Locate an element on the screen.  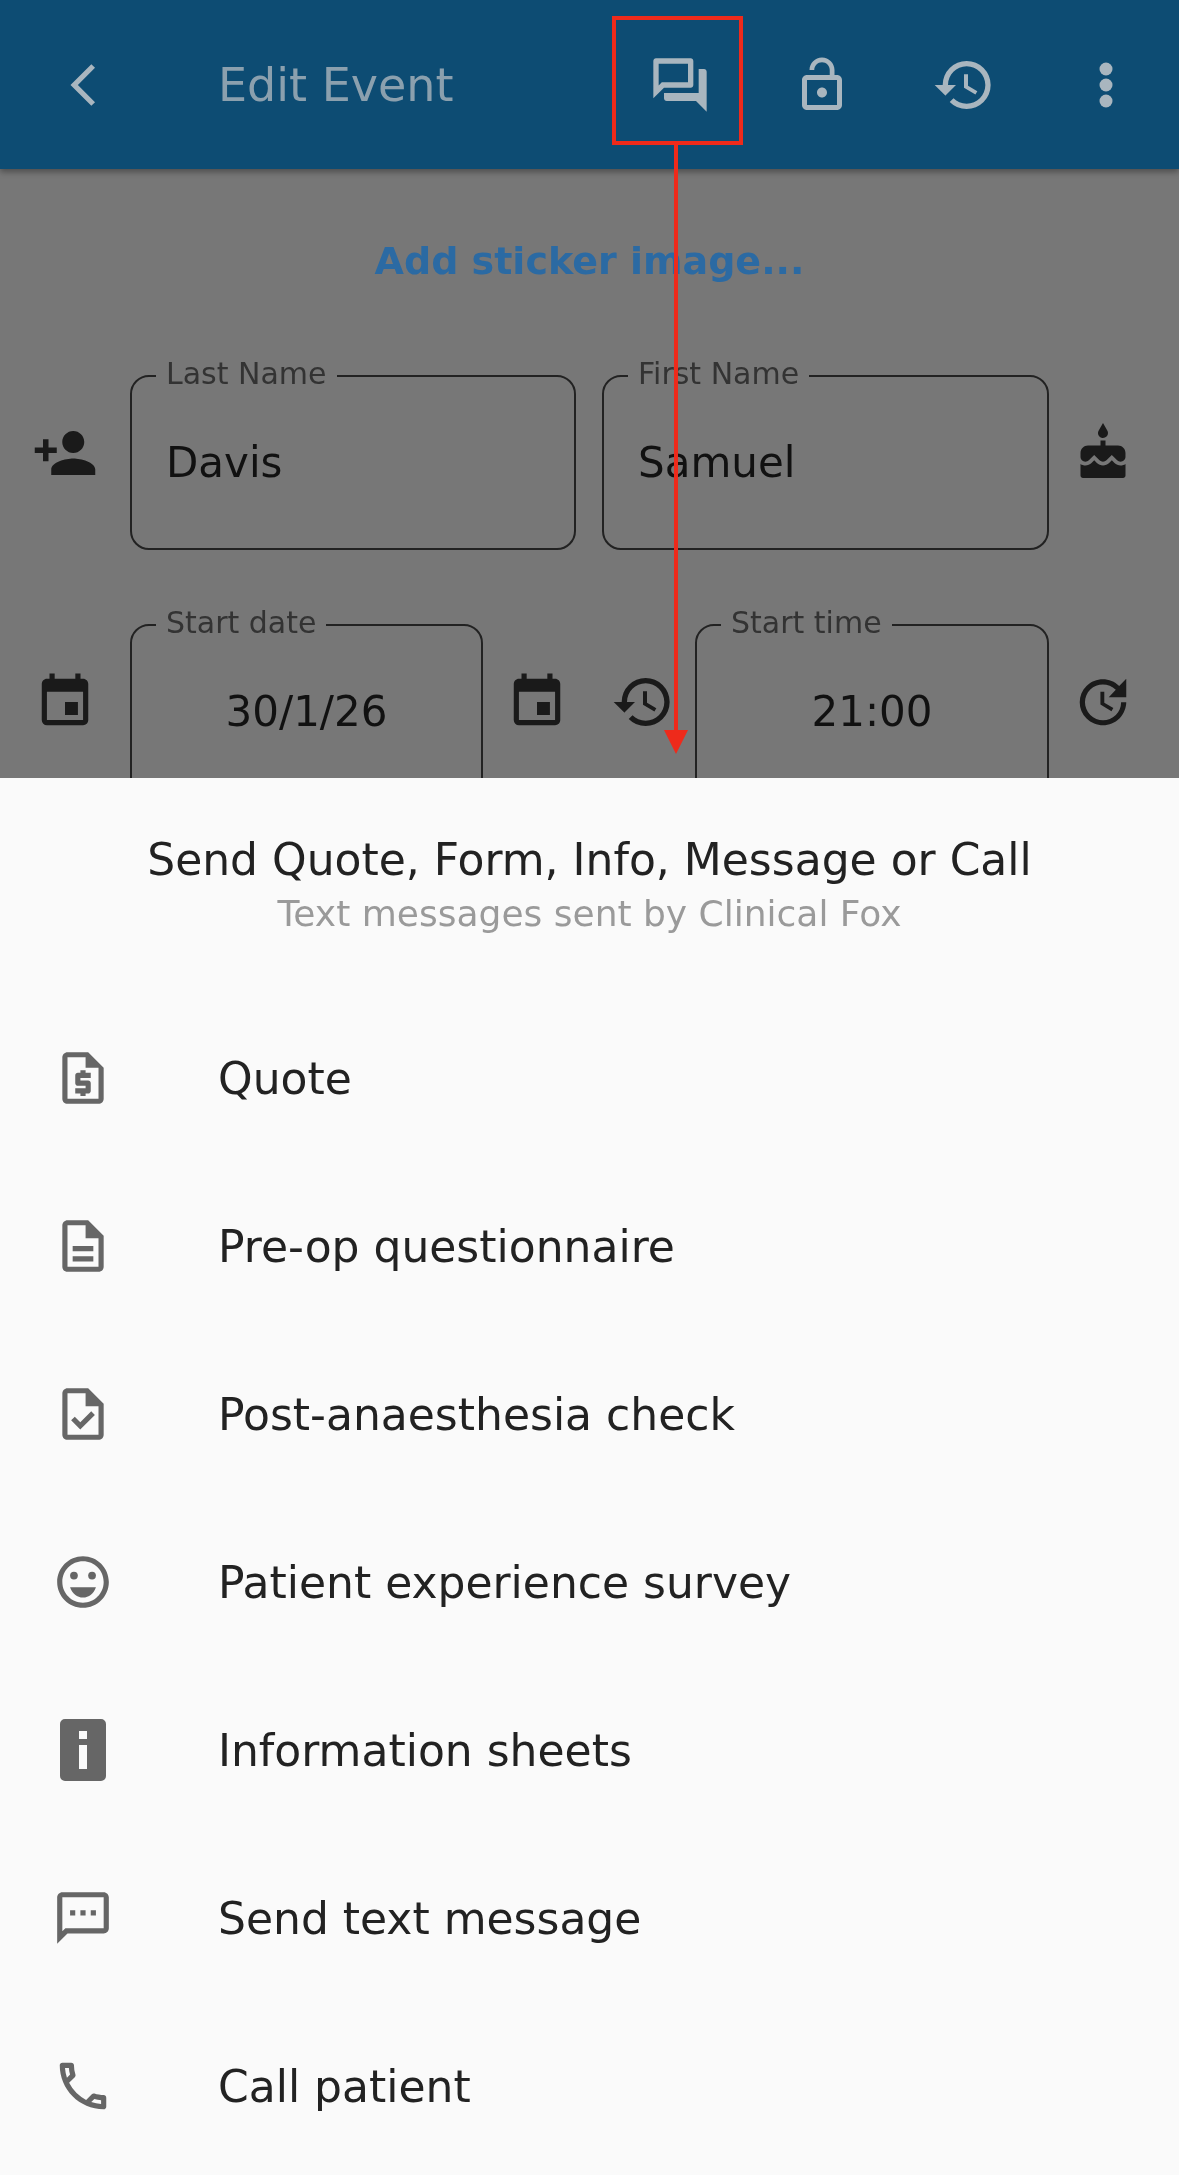
menu-item: Patient experience survey is located at coordinates (589, 1582).